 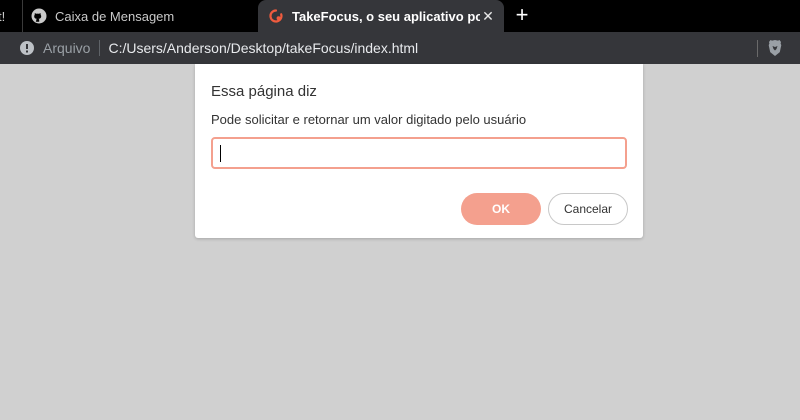 What do you see at coordinates (501, 209) in the screenshot?
I see `ok-button: OK` at bounding box center [501, 209].